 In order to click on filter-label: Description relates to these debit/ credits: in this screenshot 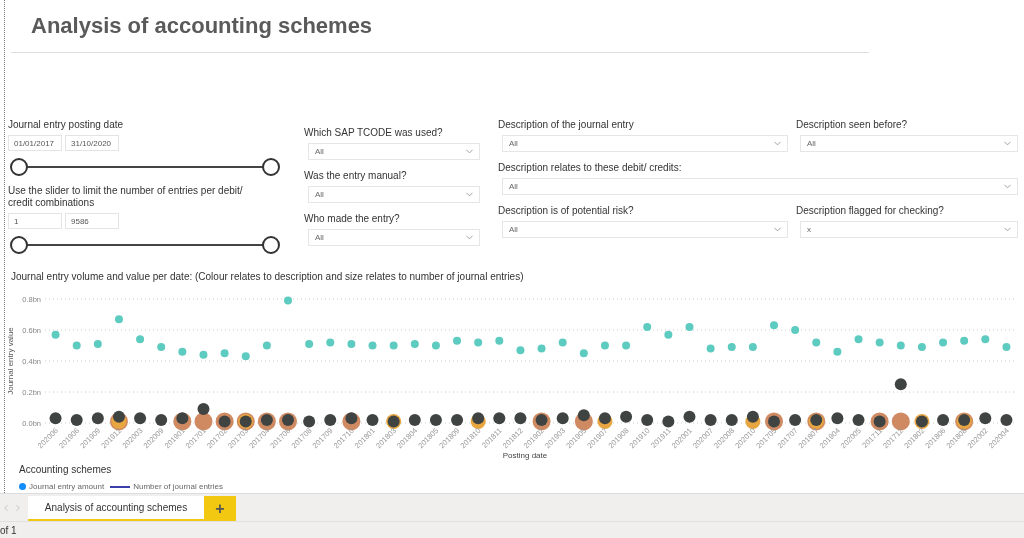, I will do `click(590, 168)`.